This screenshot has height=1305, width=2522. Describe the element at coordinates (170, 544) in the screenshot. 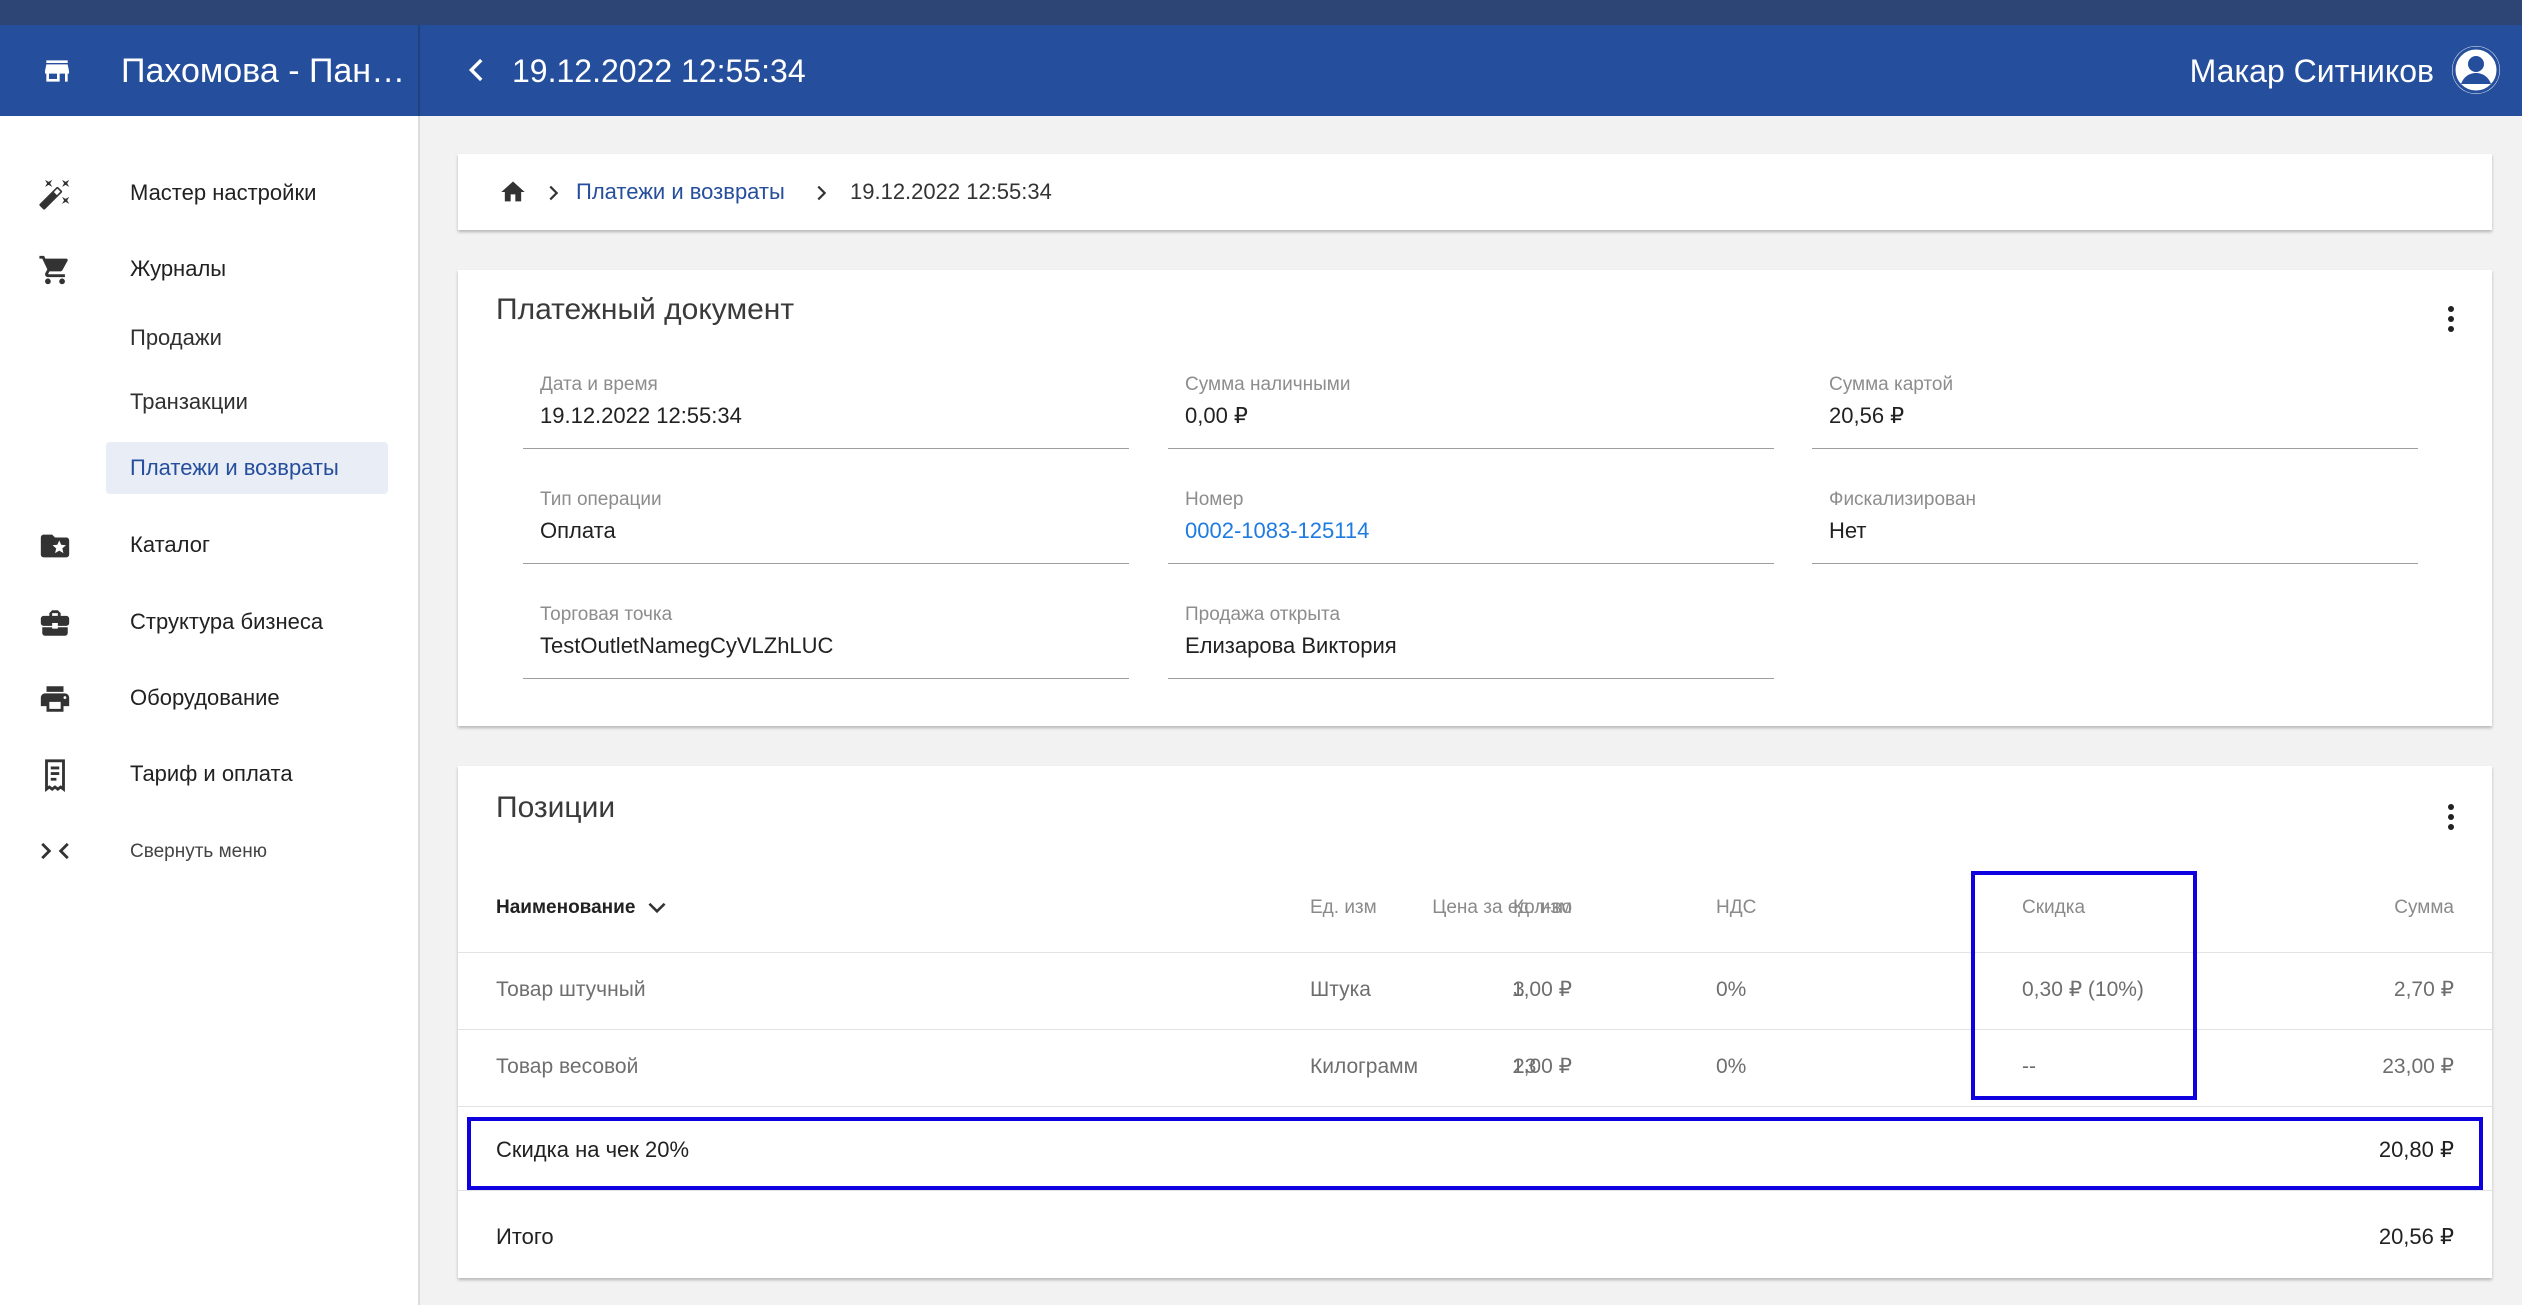

I see `sidebar-item-label: Каталог` at that location.